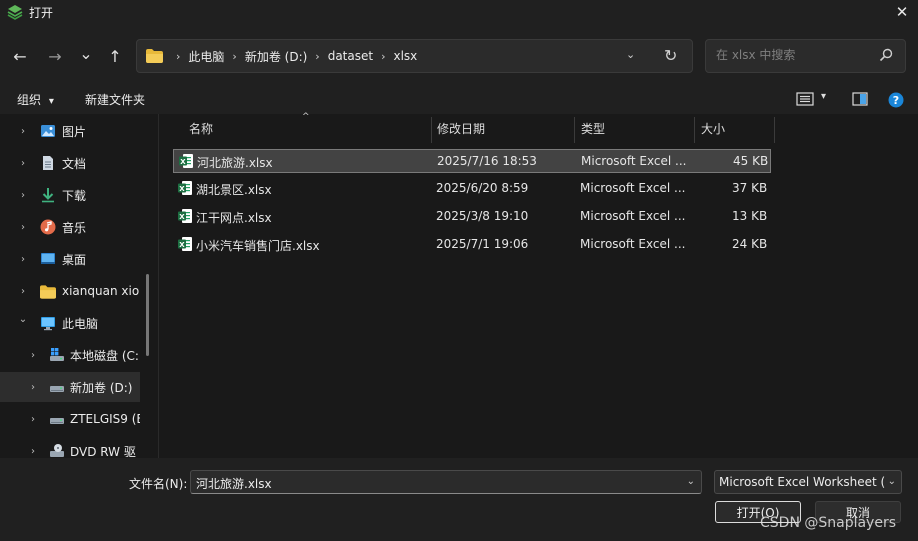  I want to click on up-button: ↑, so click(115, 56).